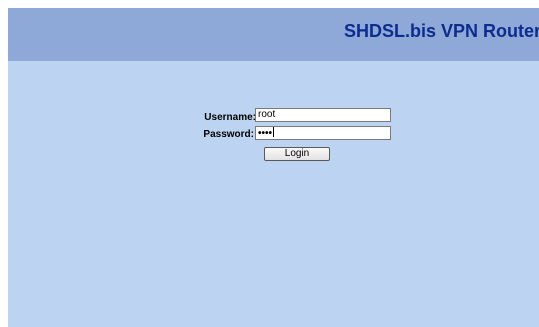 This screenshot has width=539, height=327. What do you see at coordinates (274, 132) in the screenshot?
I see `text-caret` at bounding box center [274, 132].